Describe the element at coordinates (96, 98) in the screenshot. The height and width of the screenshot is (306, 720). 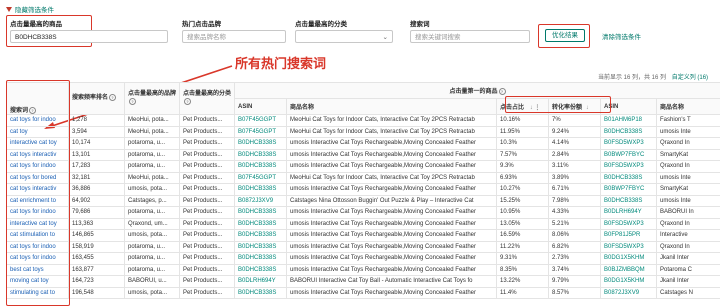
I see `col-header-rank: 搜索频率排名?` at that location.